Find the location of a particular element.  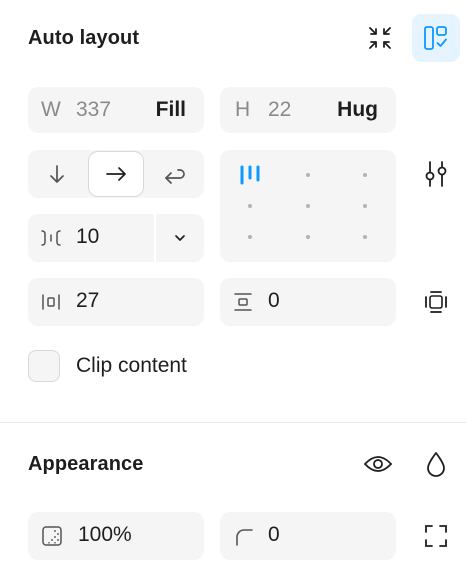

horizontal-padding-field: 27 is located at coordinates (116, 302).